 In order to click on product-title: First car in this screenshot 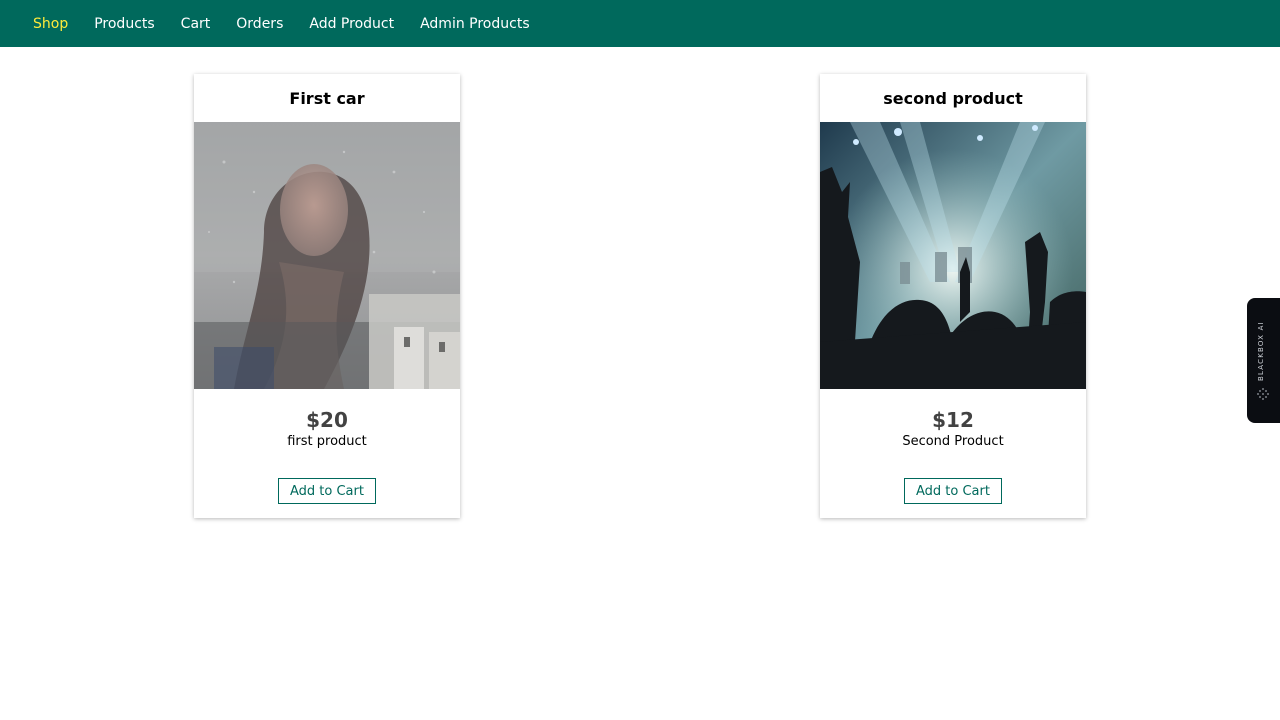, I will do `click(327, 98)`.